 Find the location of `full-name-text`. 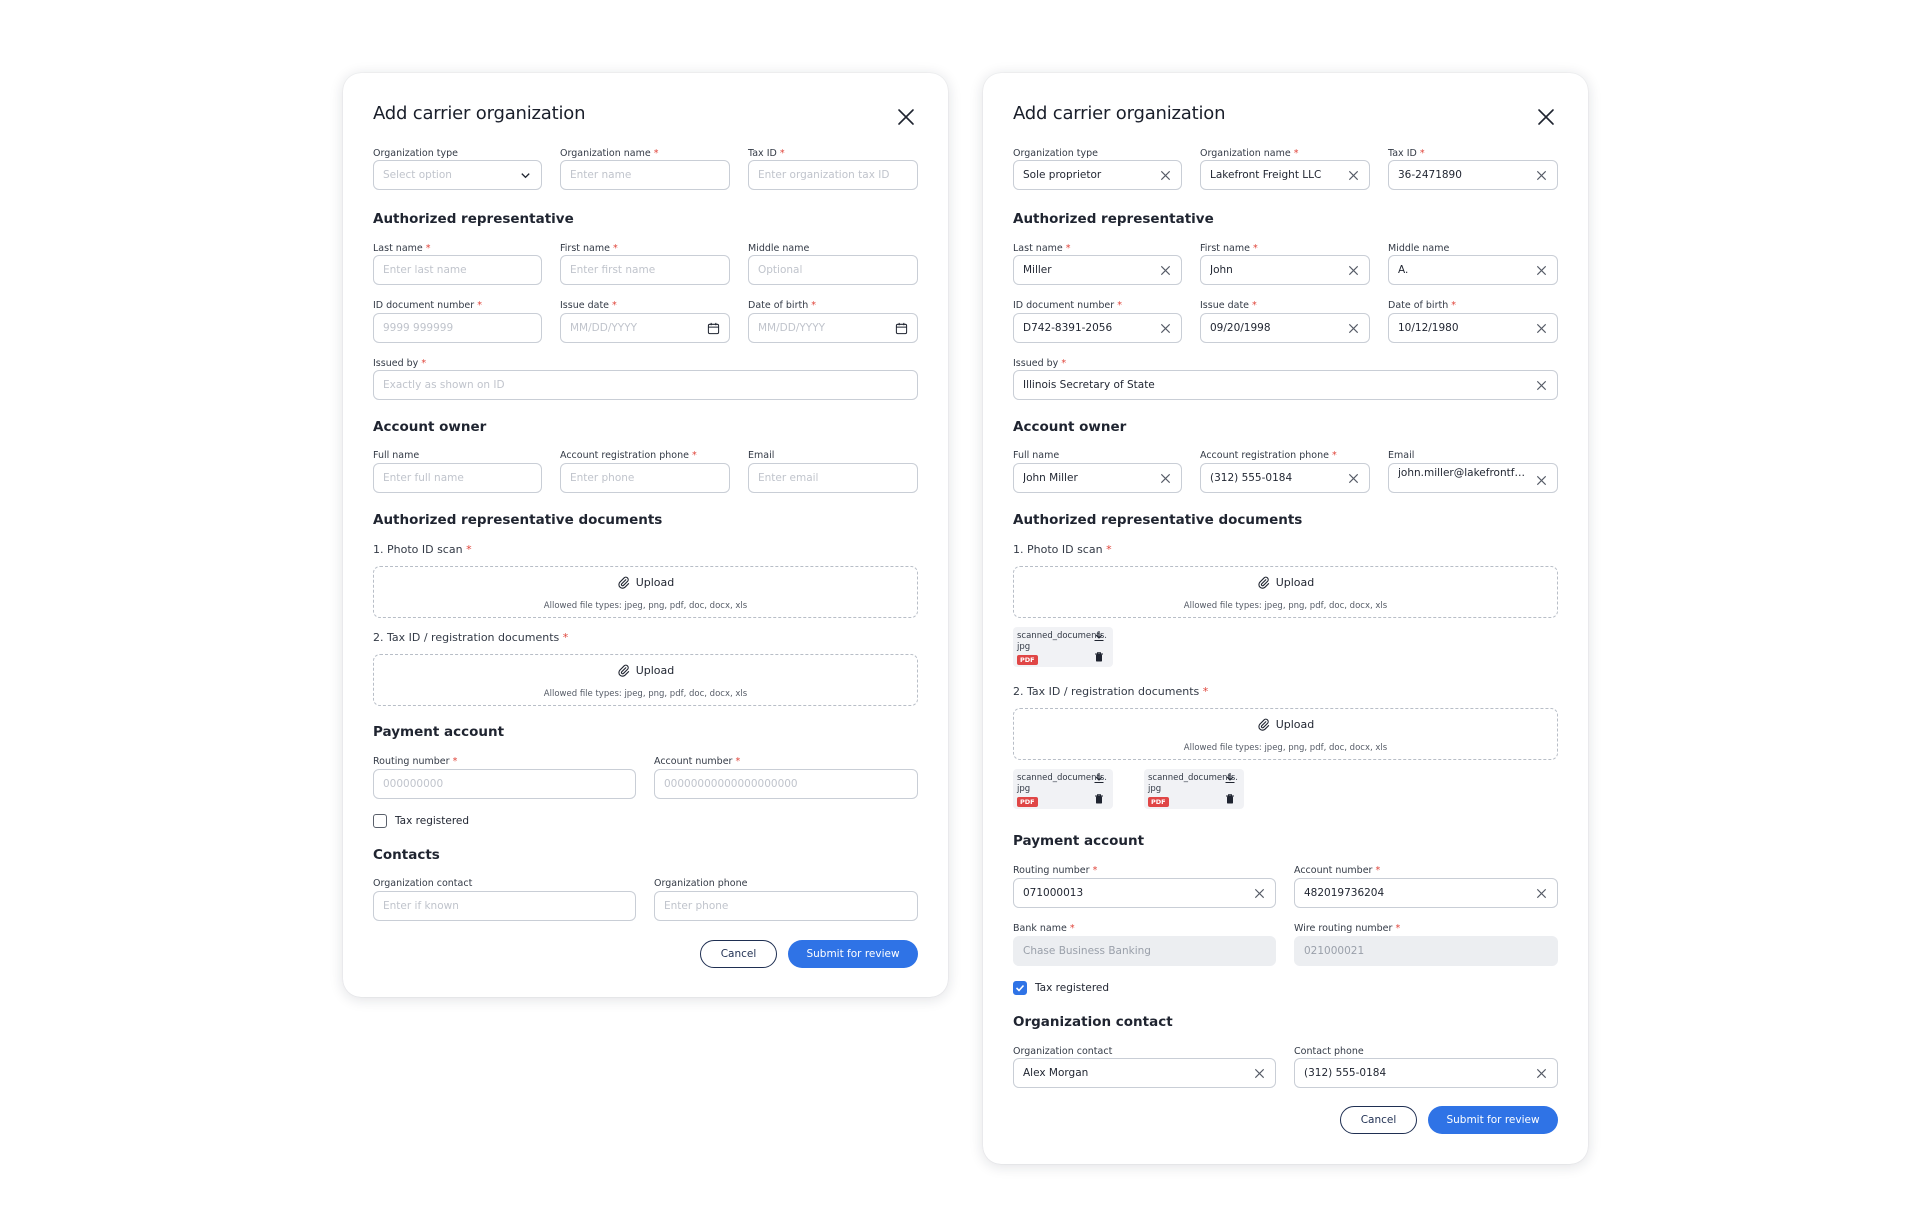

full-name-text is located at coordinates (457, 478).